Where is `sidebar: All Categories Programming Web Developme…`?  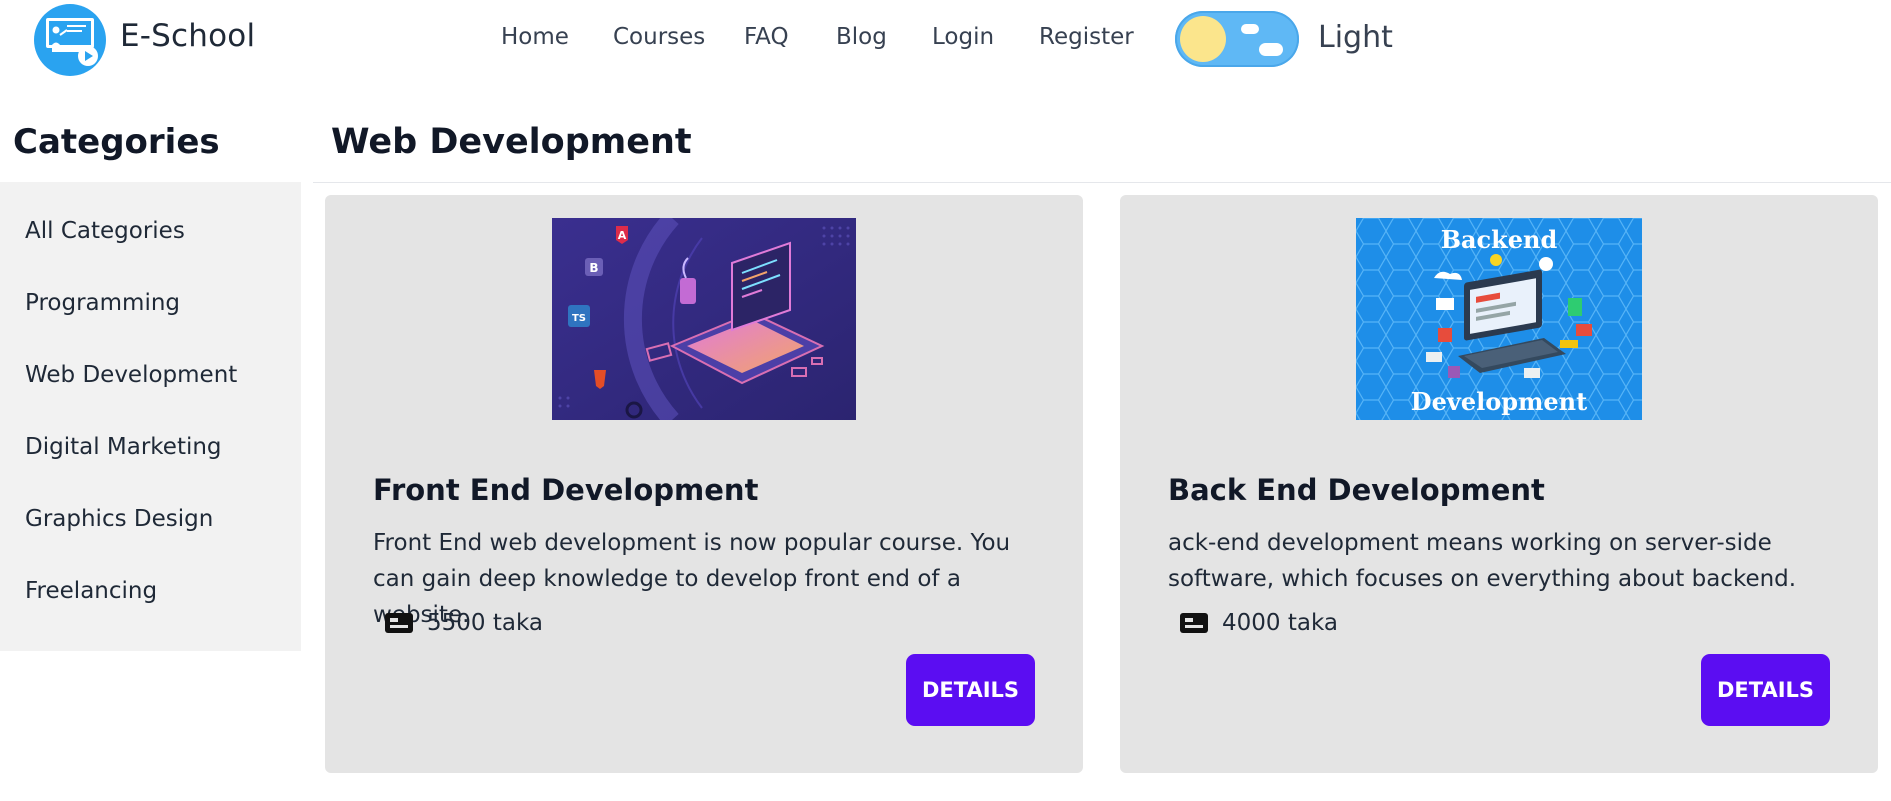
sidebar: All Categories Programming Web Developme… is located at coordinates (150, 416).